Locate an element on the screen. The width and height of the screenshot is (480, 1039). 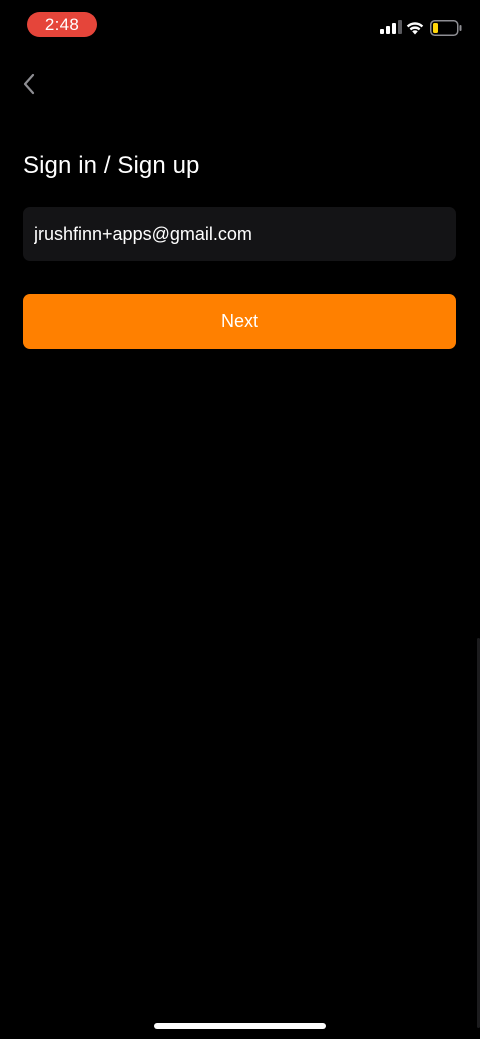
status-bar: 2:48 is located at coordinates (240, 25).